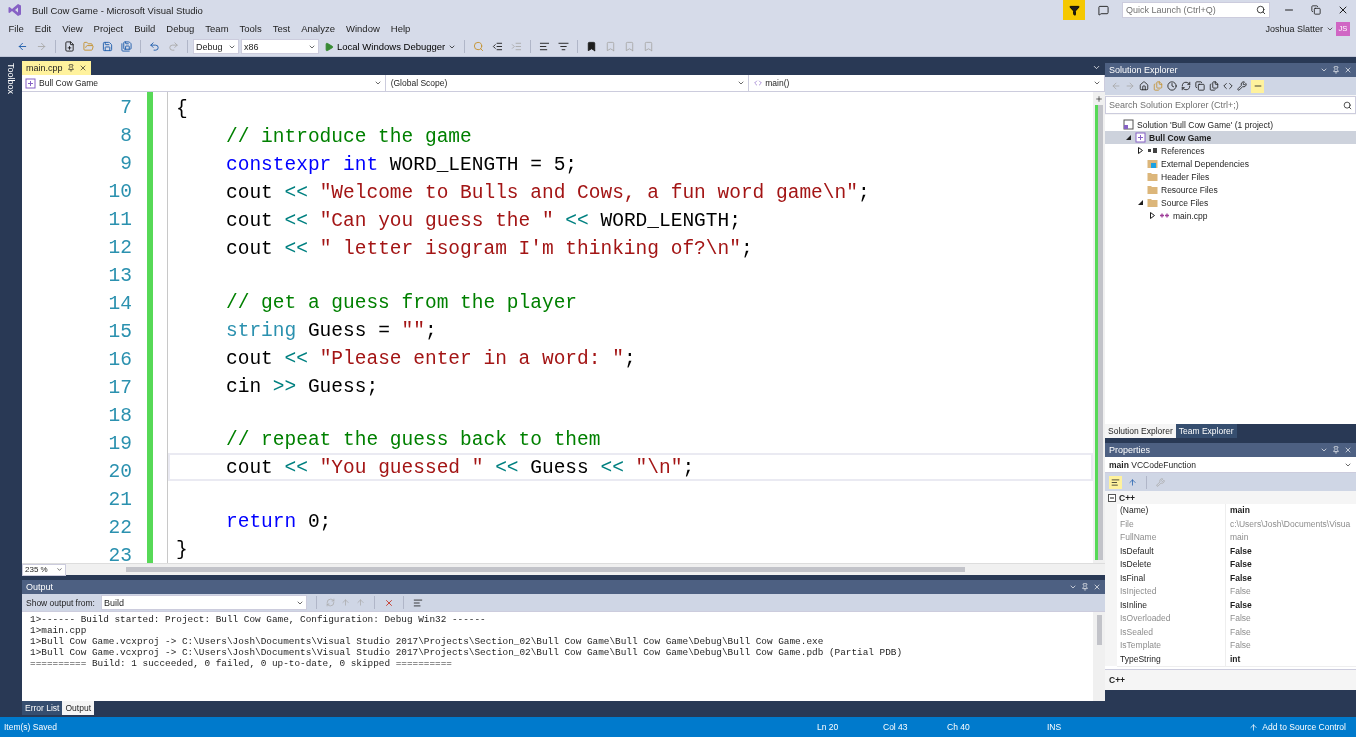 The width and height of the screenshot is (1356, 737). I want to click on navigation-dropdown: (Global Scope), so click(568, 83).